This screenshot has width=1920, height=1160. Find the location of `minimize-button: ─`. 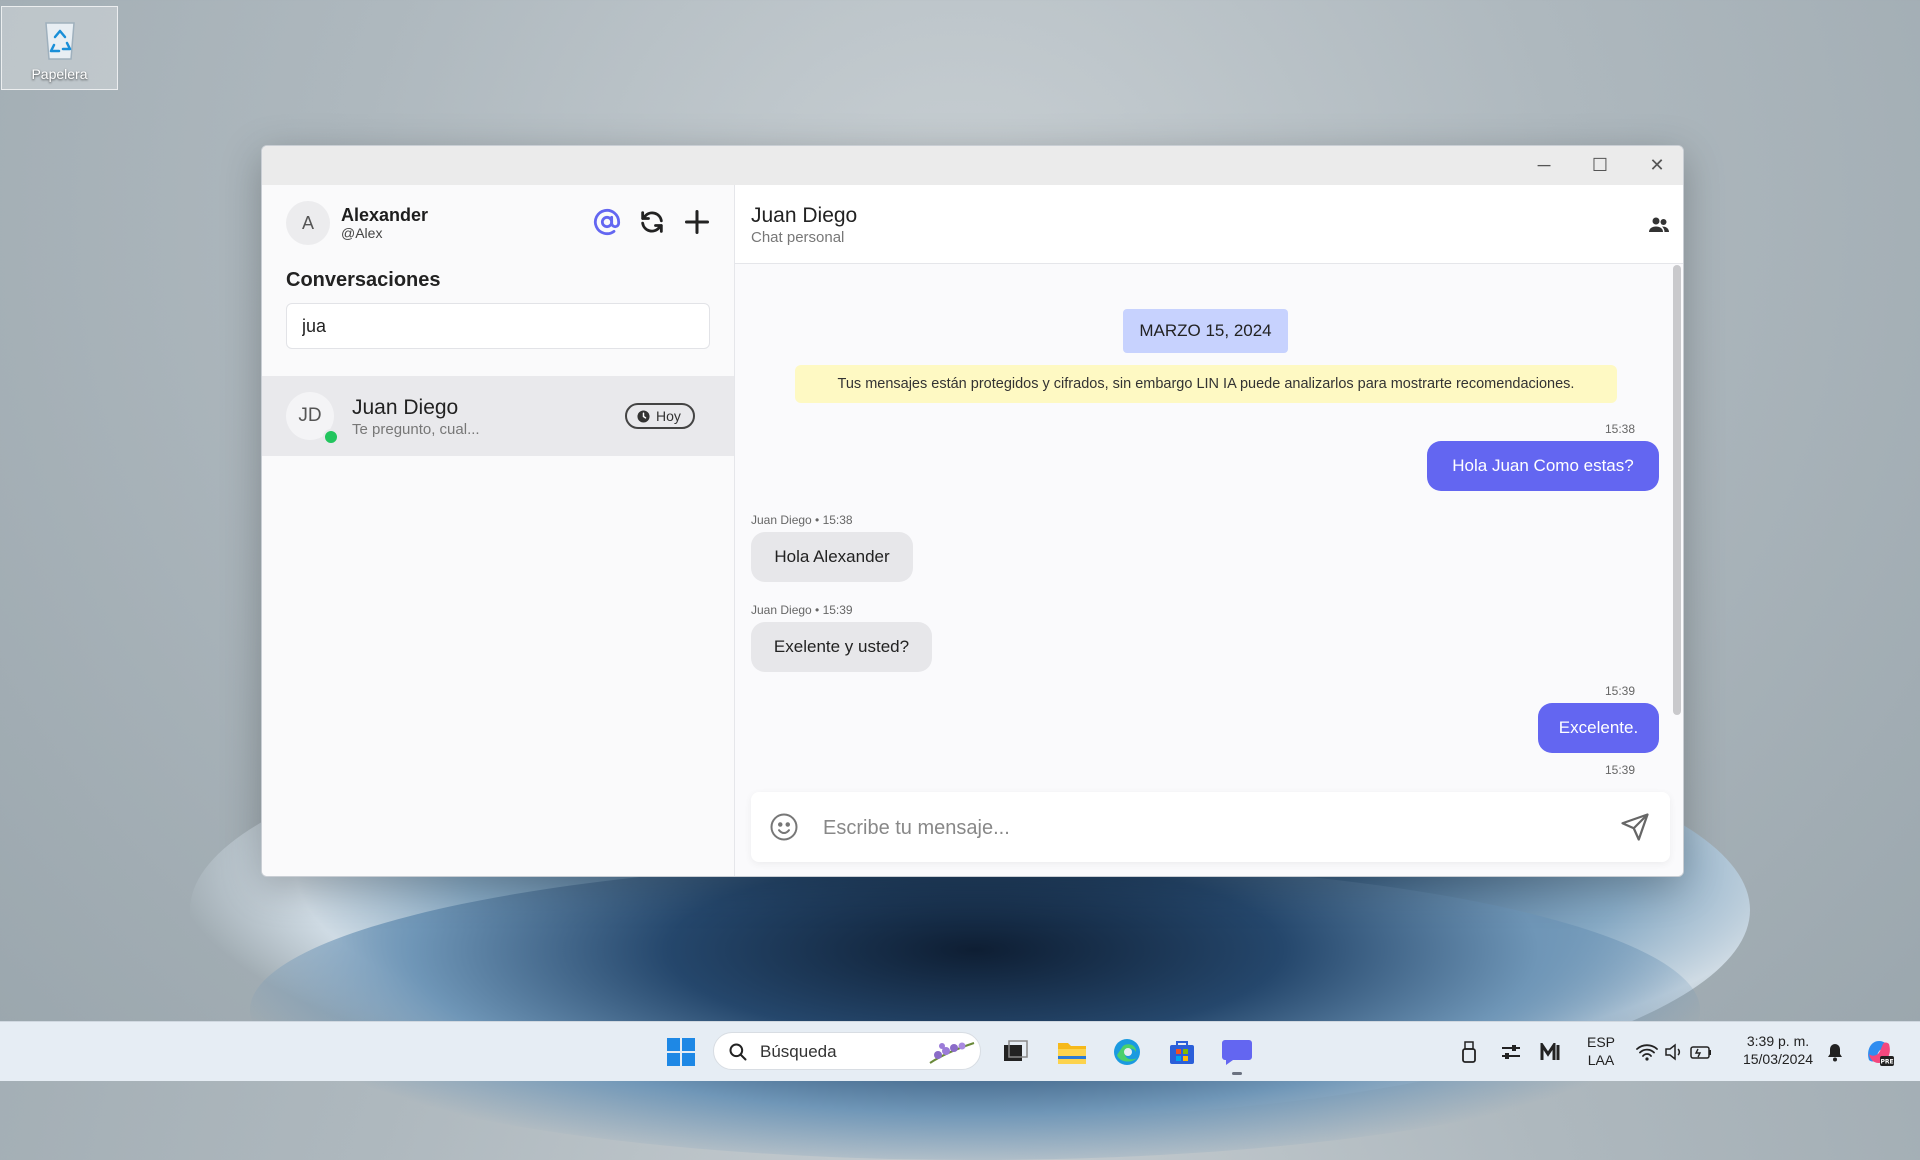

minimize-button: ─ is located at coordinates (1544, 165).